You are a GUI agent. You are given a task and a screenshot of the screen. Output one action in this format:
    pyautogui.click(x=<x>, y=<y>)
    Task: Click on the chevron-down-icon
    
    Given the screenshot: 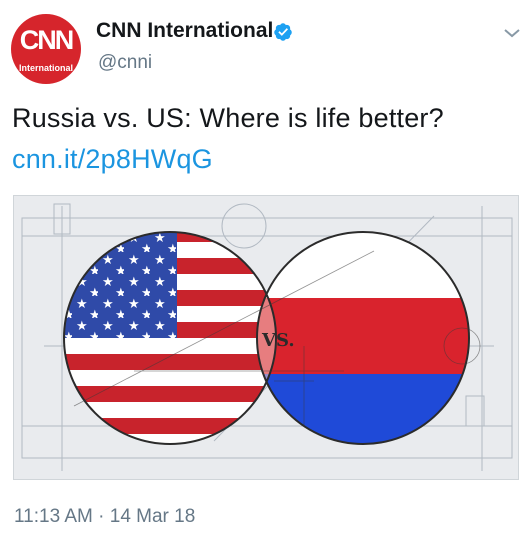 What is the action you would take?
    pyautogui.click(x=512, y=33)
    